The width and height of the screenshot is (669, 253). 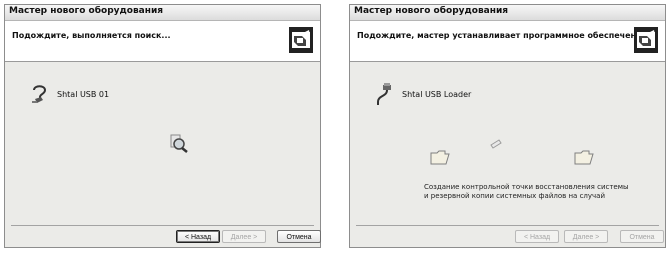 What do you see at coordinates (179, 143) in the screenshot?
I see `searching-magnifier-icon` at bounding box center [179, 143].